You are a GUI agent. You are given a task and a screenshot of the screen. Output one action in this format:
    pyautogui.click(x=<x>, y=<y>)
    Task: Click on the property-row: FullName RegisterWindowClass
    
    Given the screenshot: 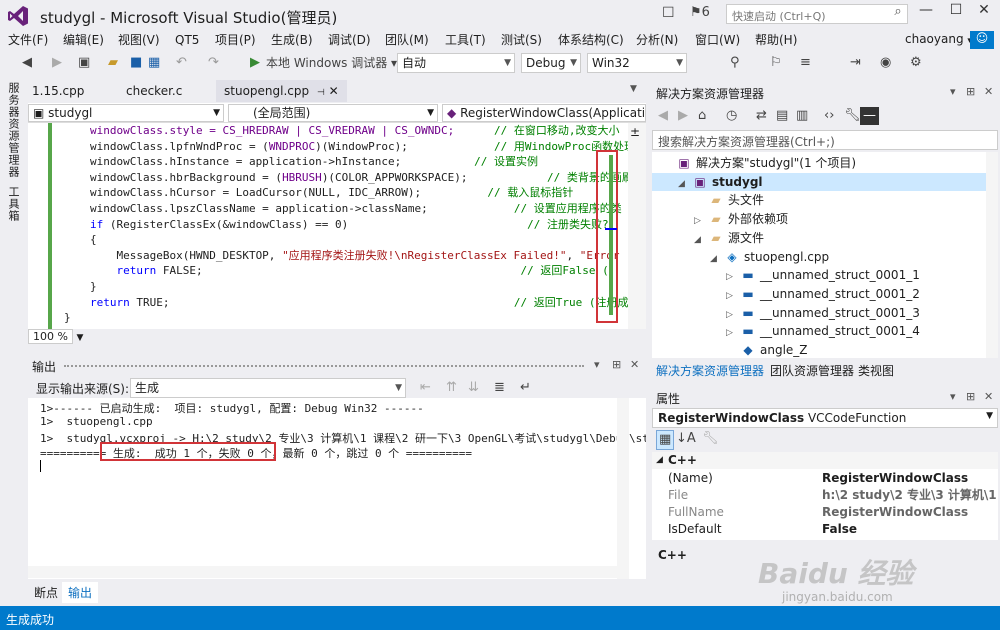 What is the action you would take?
    pyautogui.click(x=825, y=512)
    